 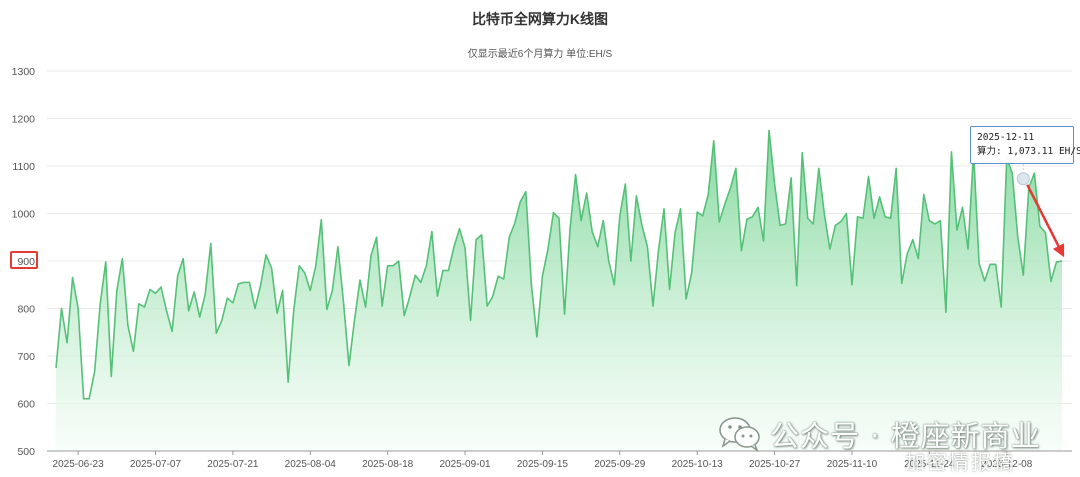 I want to click on x-tick-label: 2025-06-23, so click(x=79, y=464).